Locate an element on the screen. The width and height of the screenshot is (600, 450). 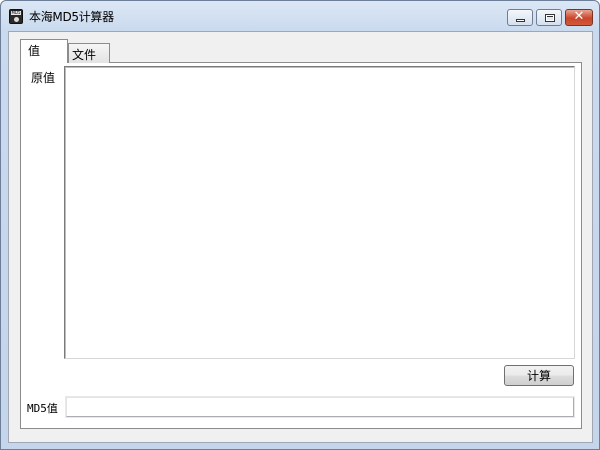
maximize-icon is located at coordinates (550, 18).